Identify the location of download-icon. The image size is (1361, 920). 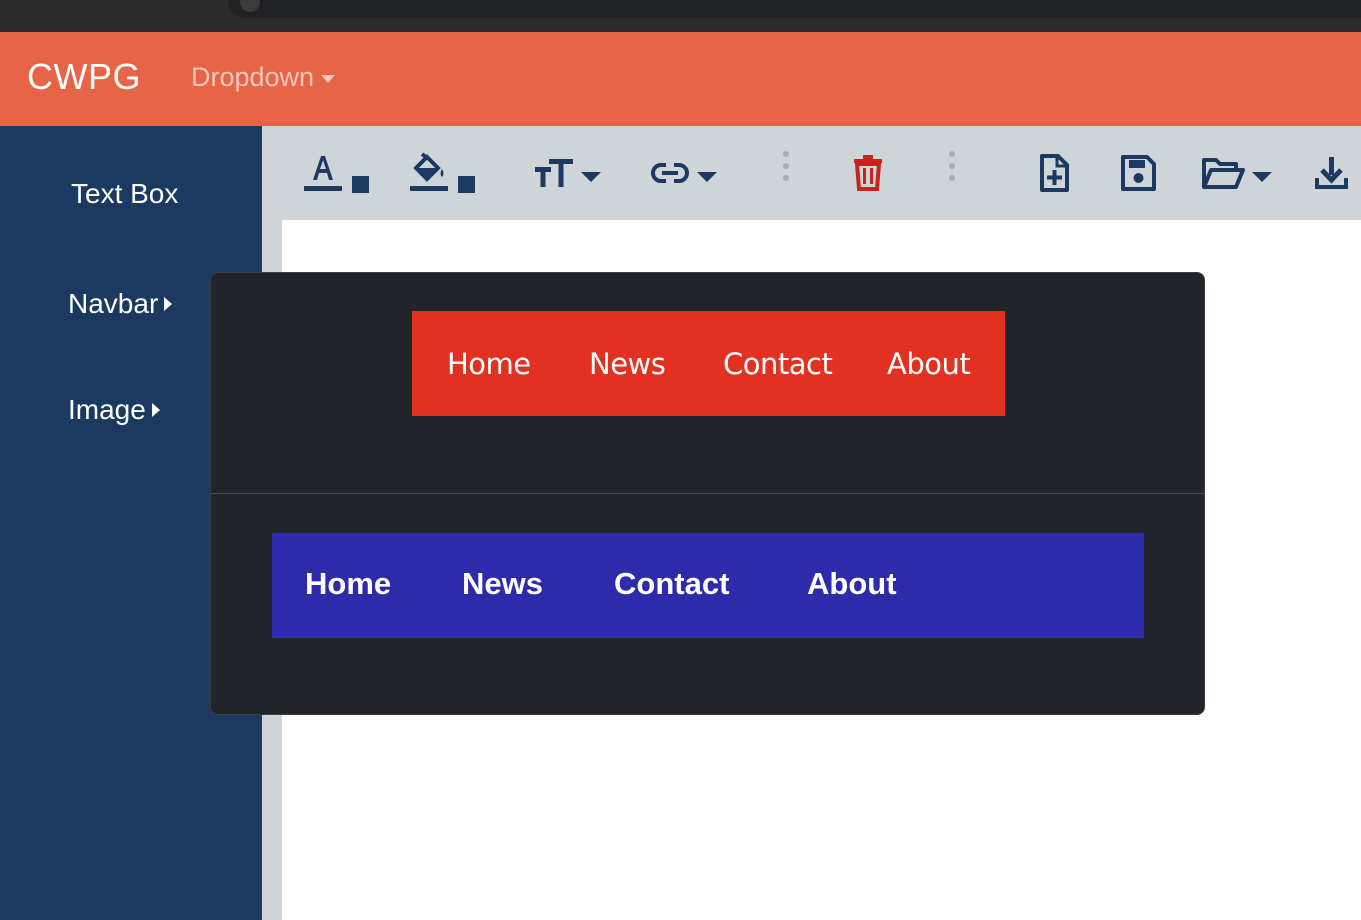
(1331, 173).